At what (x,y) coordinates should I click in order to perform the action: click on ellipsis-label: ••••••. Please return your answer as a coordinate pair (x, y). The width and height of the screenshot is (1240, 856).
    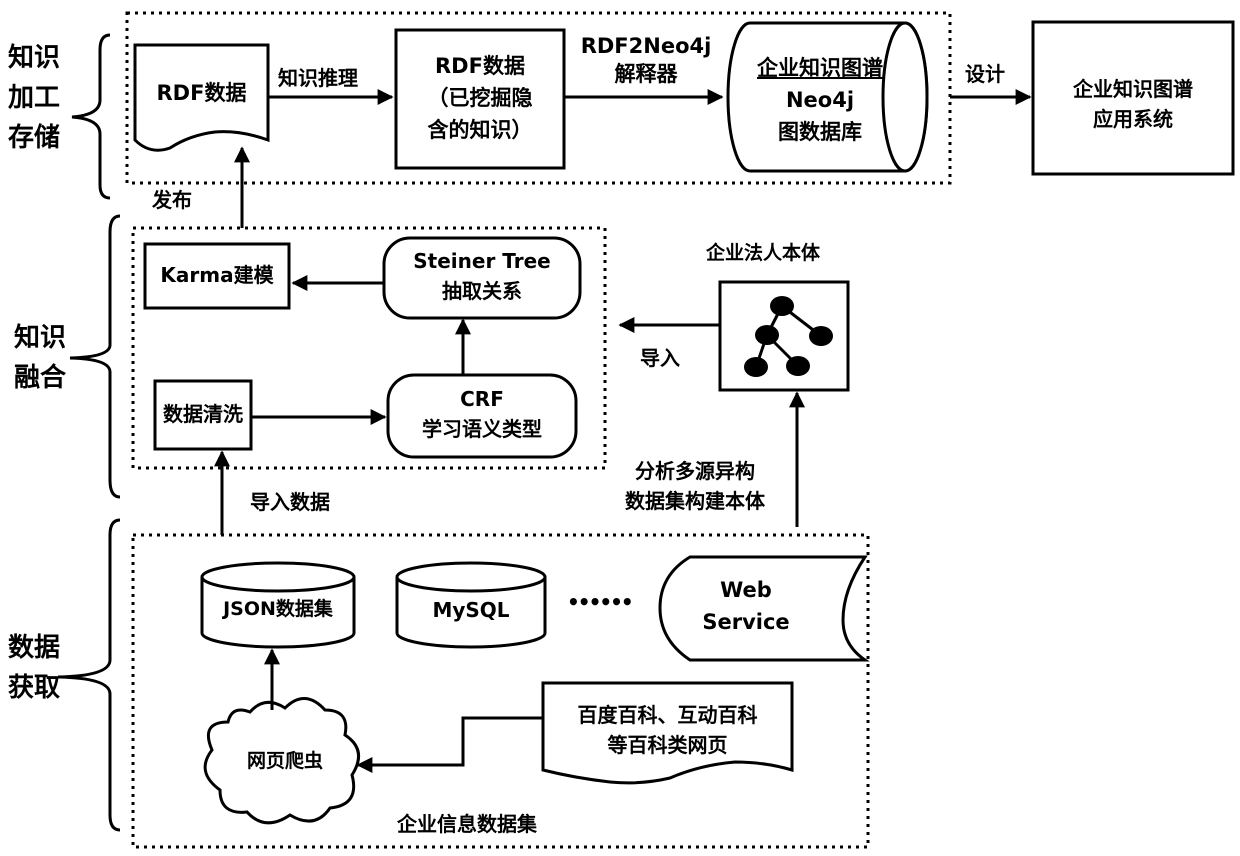
    Looking at the image, I should click on (600, 602).